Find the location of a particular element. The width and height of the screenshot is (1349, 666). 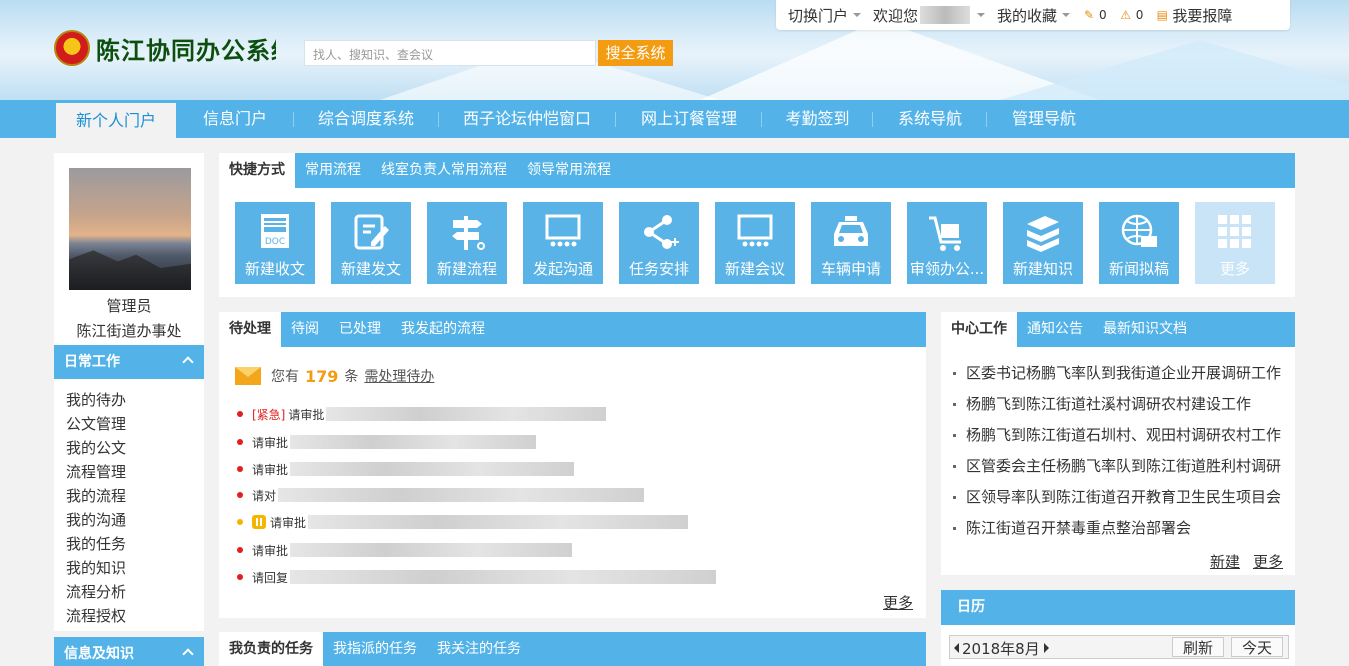

nav-tab-admin-nav: 管理导航 is located at coordinates (1044, 119).